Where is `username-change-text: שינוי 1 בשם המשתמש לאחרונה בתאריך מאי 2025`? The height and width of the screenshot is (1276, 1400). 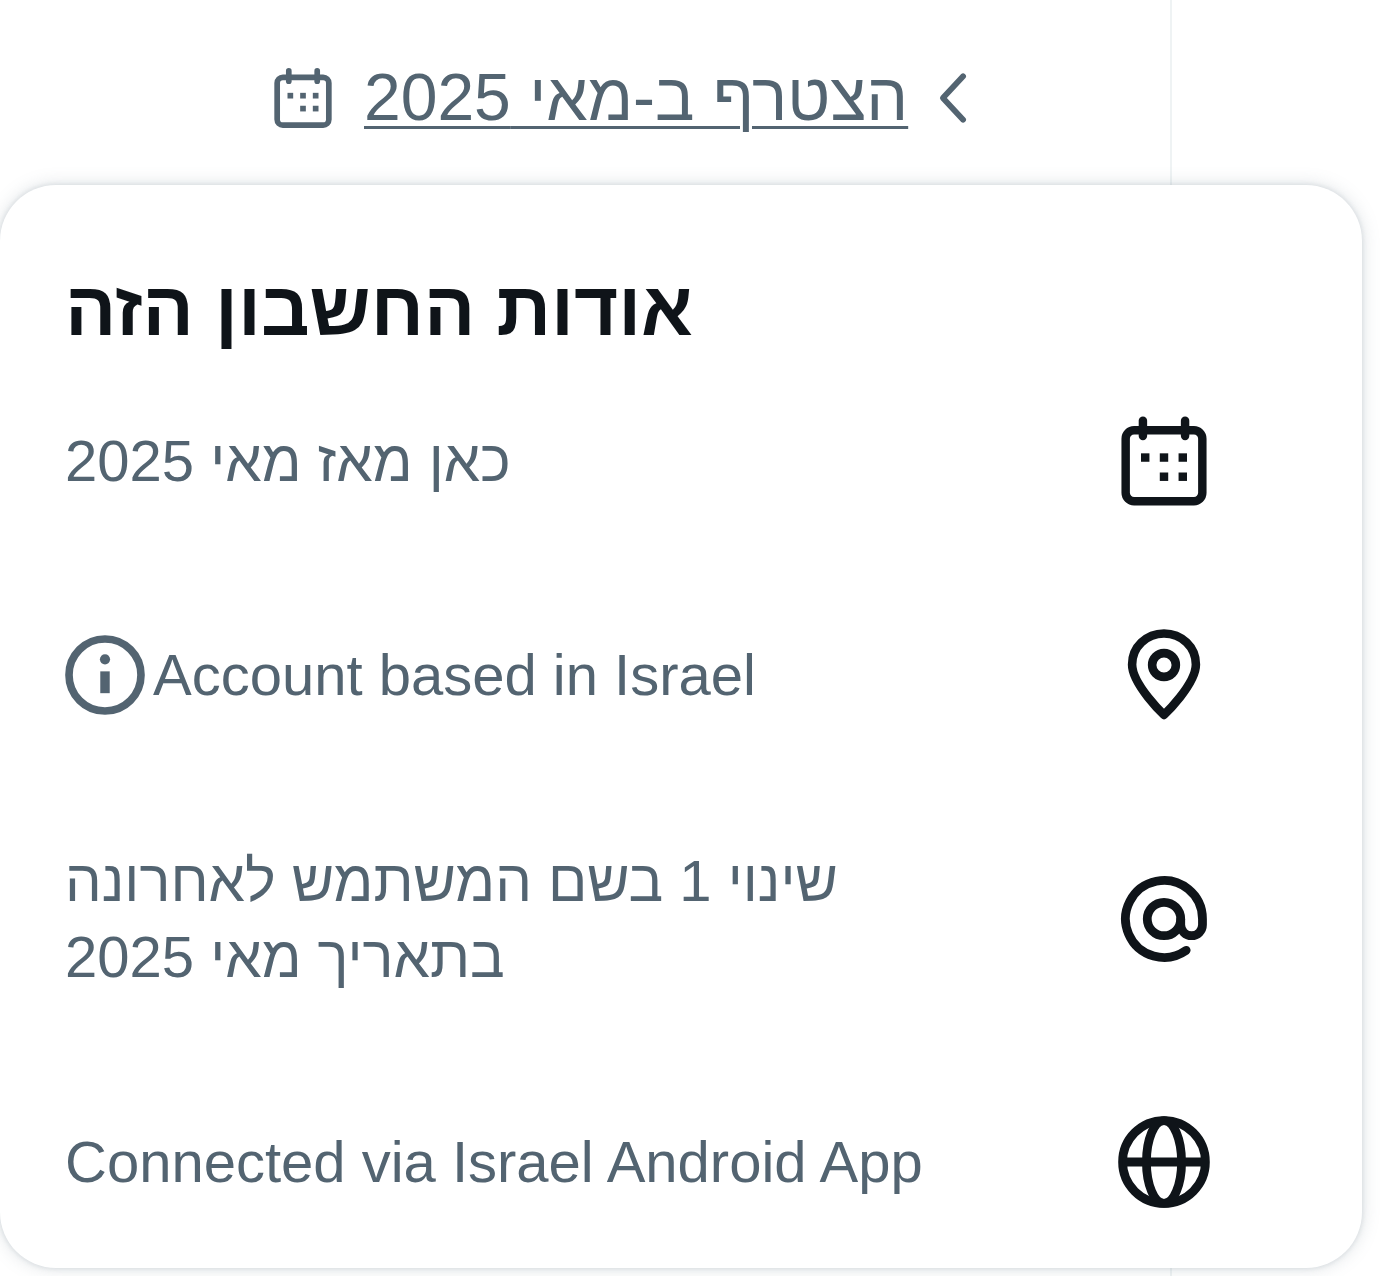
username-change-text: שינוי 1 בשם המשתמש לאחרונה בתאריך מאי 2025 is located at coordinates (452, 919).